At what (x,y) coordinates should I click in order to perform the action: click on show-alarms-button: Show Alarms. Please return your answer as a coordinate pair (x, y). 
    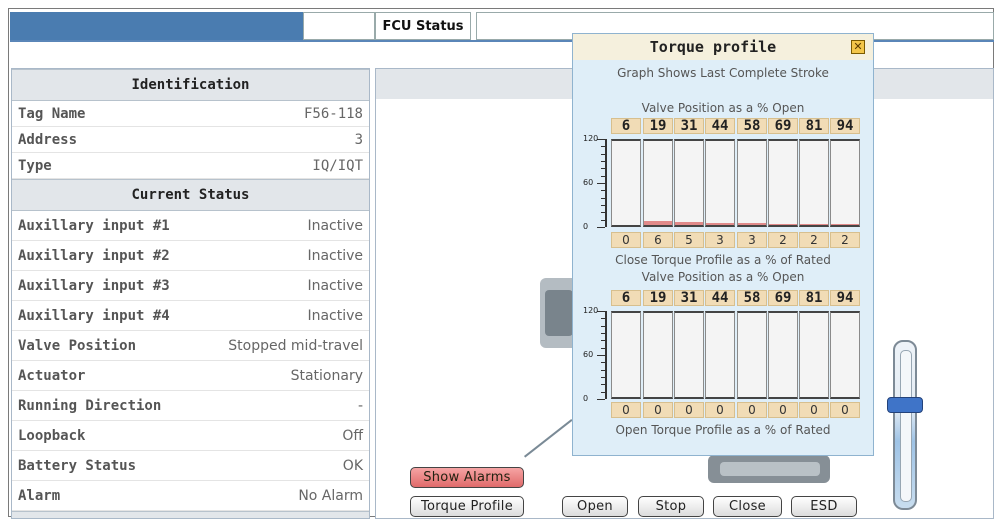
    Looking at the image, I should click on (467, 477).